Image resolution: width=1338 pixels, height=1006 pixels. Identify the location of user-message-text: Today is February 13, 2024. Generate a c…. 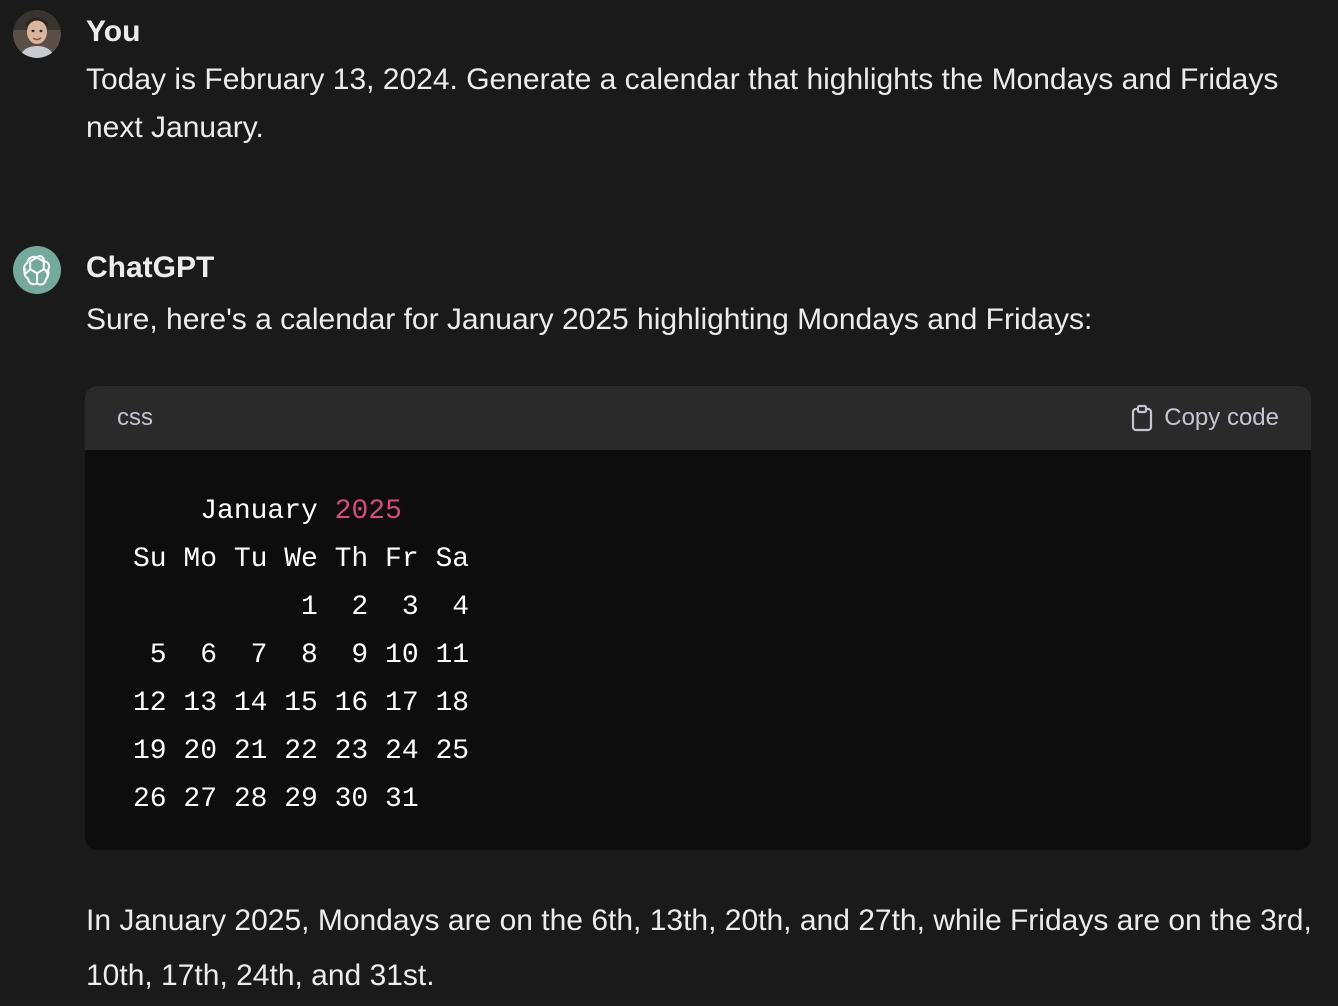
(682, 103).